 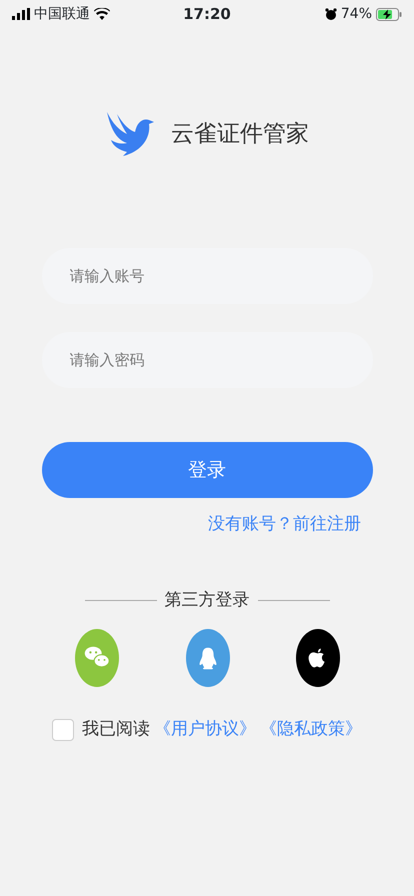 What do you see at coordinates (207, 600) in the screenshot?
I see `section-title: 第三方登录` at bounding box center [207, 600].